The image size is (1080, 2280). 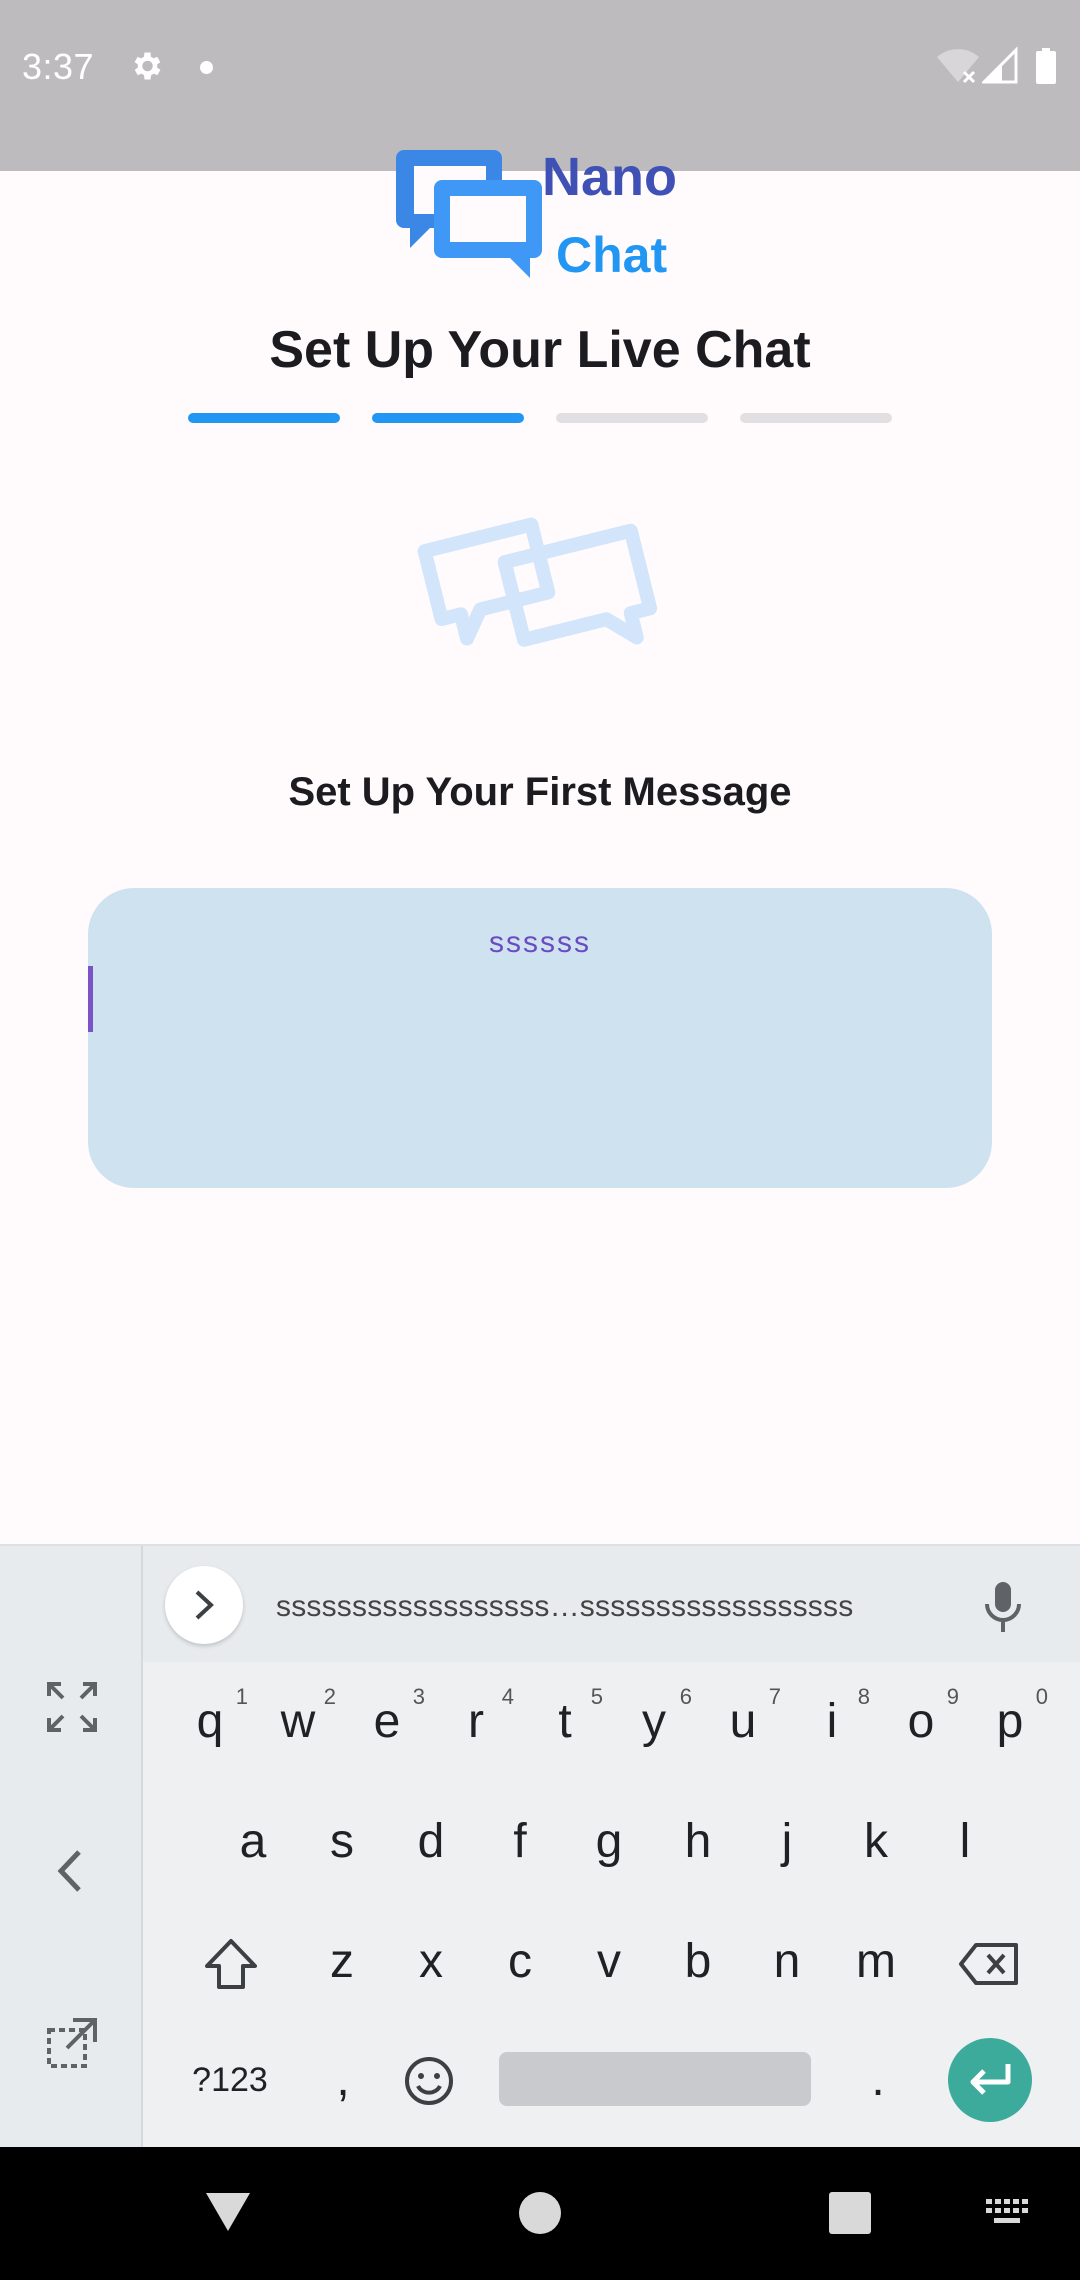 What do you see at coordinates (206, 67) in the screenshot?
I see `notification-dot-icon` at bounding box center [206, 67].